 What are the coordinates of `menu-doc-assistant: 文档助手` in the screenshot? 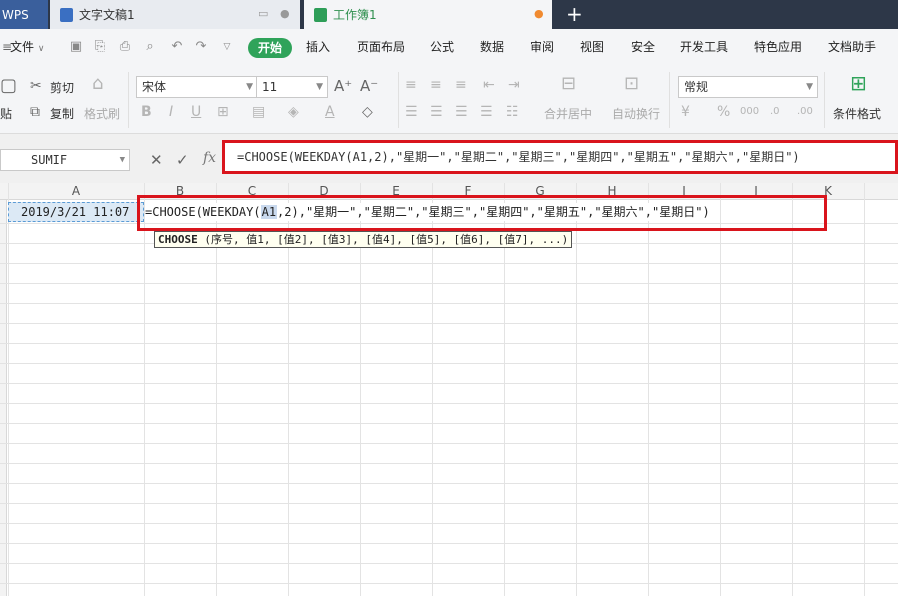 It's located at (852, 47).